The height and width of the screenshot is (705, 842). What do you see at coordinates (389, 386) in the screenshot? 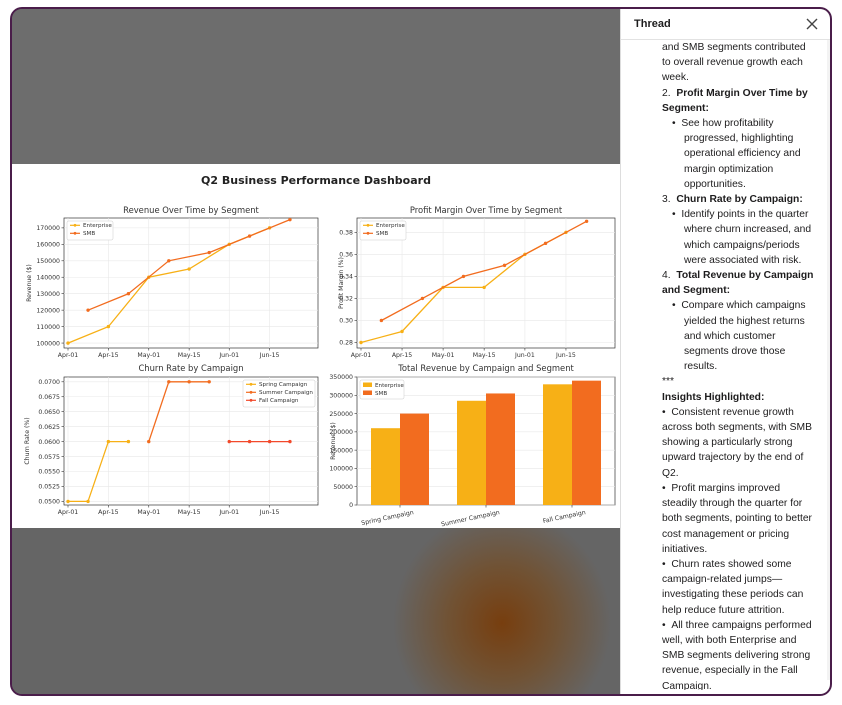
I see `legend-label: Enterprise` at bounding box center [389, 386].